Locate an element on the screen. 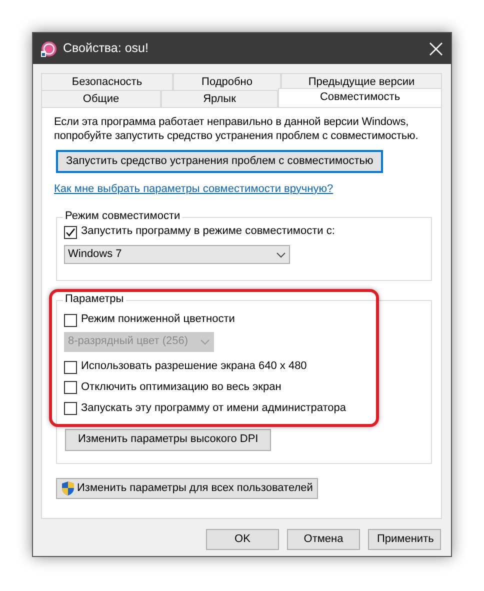 This screenshot has height=591, width=484. dialog-button: OK is located at coordinates (242, 539).